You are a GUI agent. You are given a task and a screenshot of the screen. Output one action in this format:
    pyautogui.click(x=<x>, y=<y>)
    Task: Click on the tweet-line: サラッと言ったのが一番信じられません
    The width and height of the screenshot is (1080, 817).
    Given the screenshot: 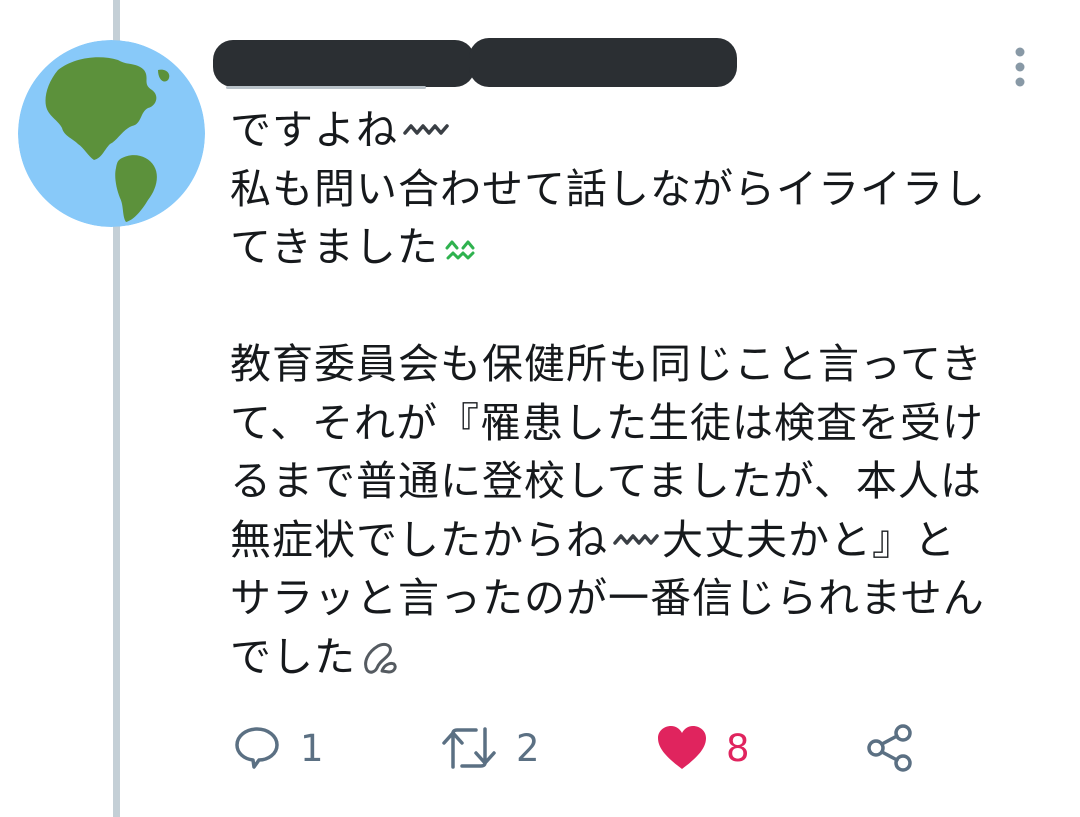 What is the action you would take?
    pyautogui.click(x=645, y=598)
    